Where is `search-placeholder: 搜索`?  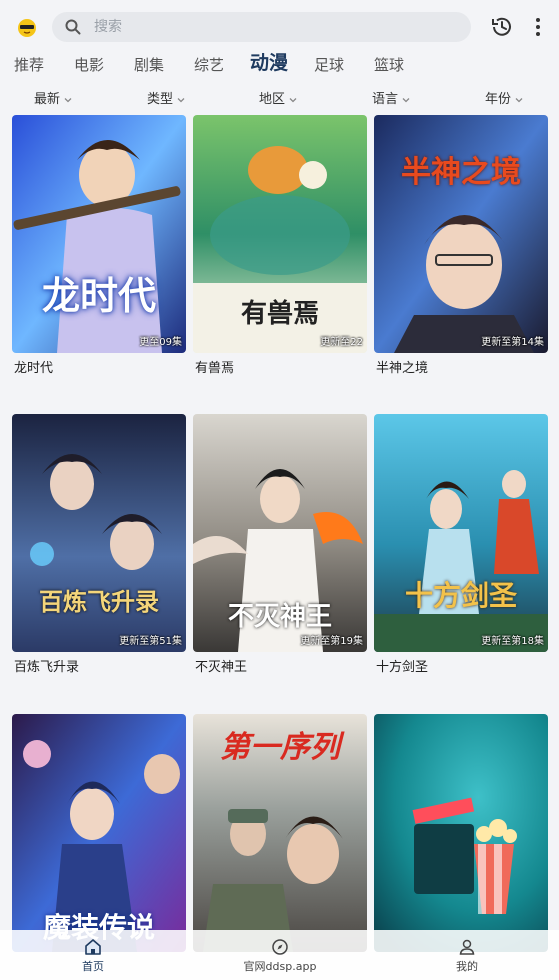
search-placeholder: 搜索 is located at coordinates (108, 27).